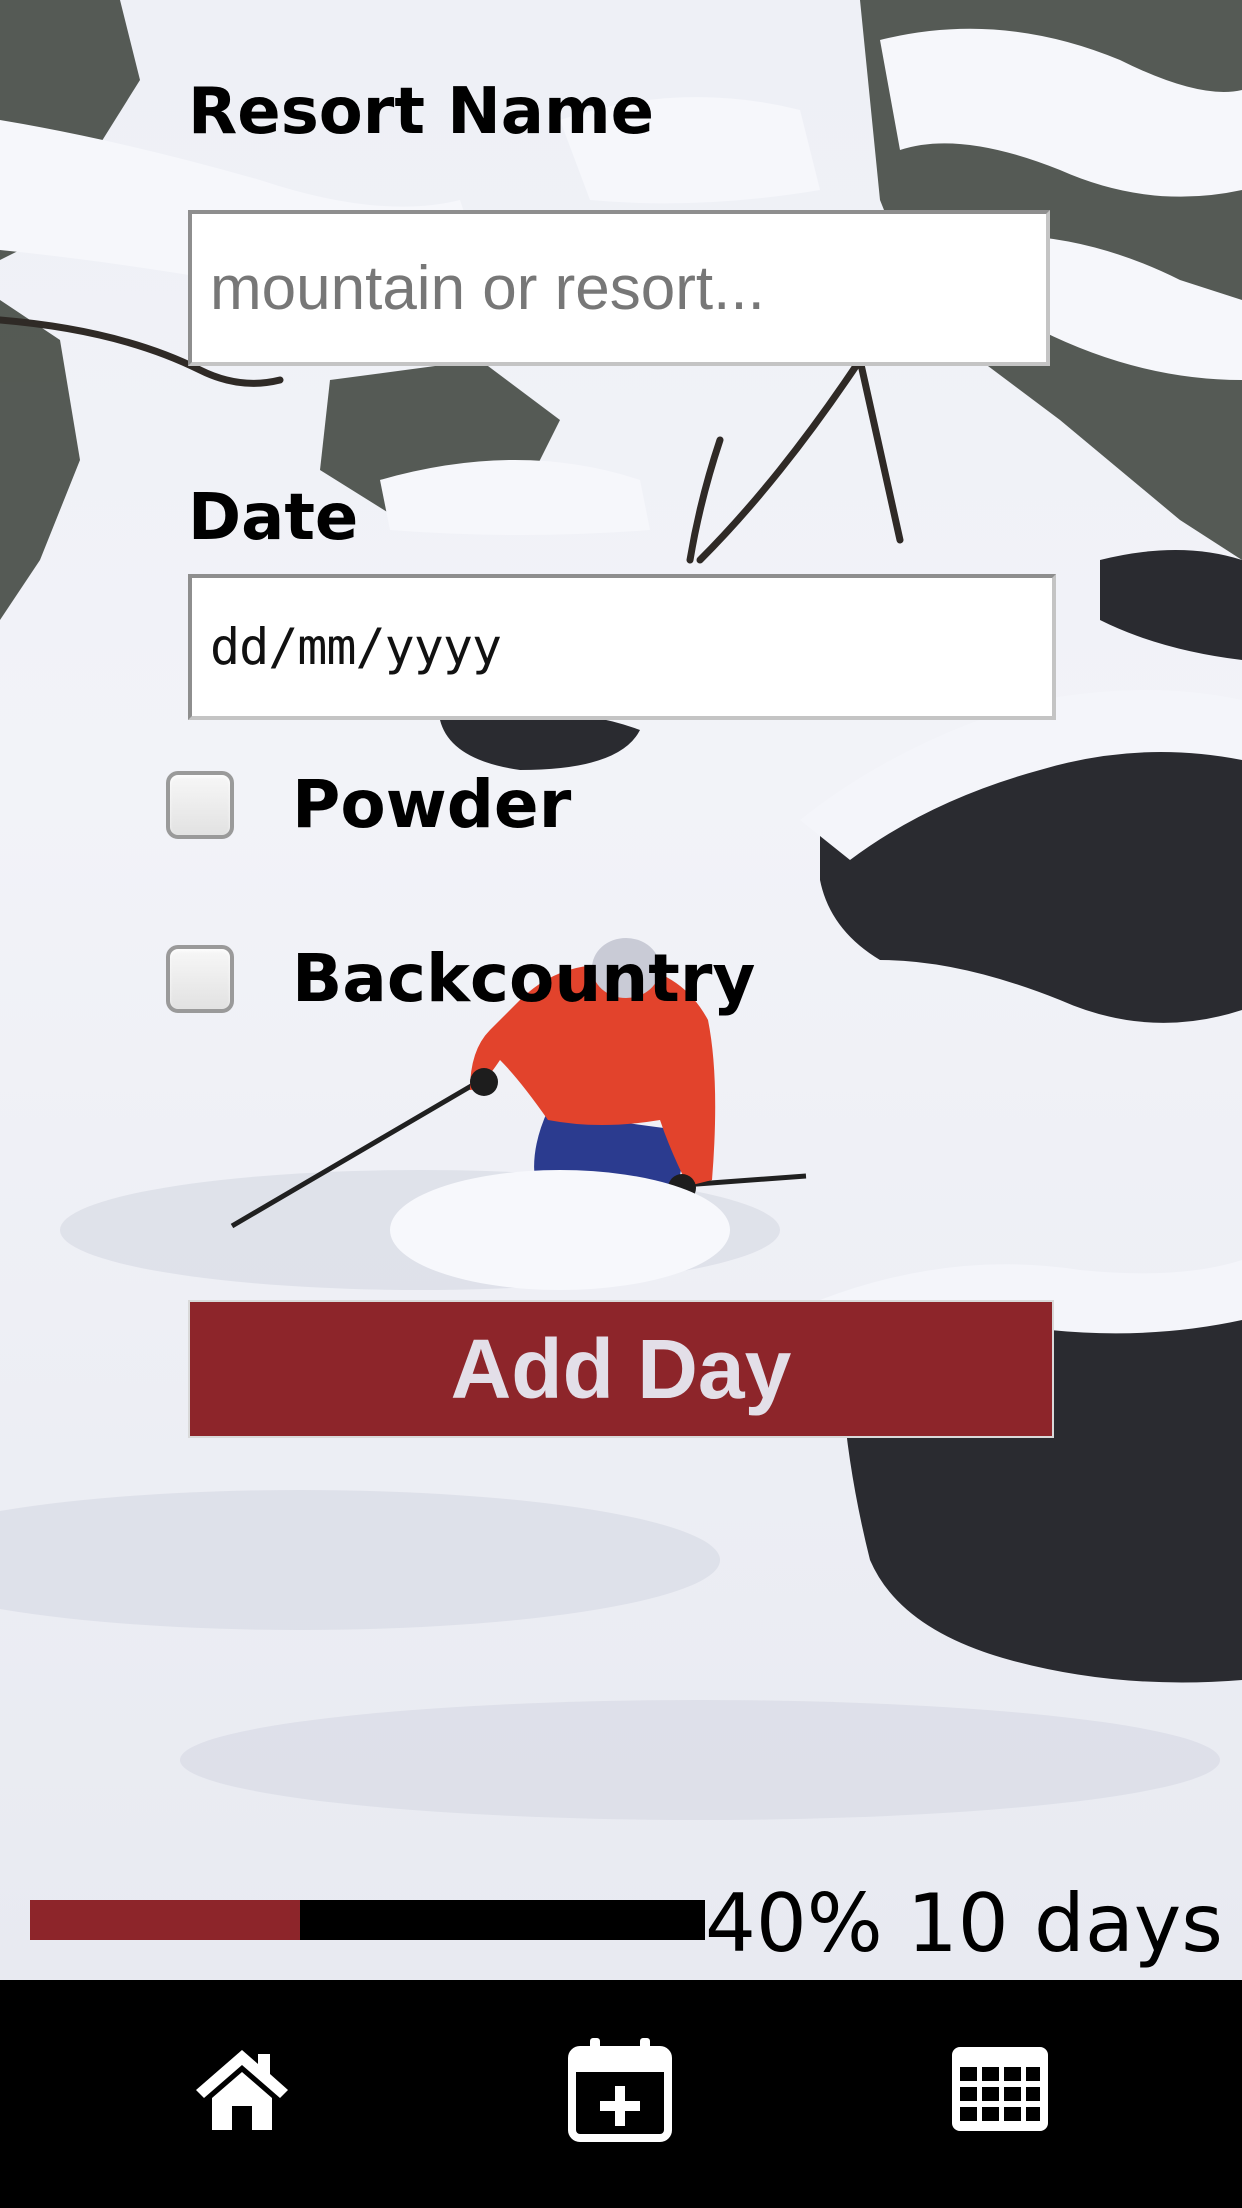  What do you see at coordinates (200, 978) in the screenshot?
I see `backcountry-checkbox` at bounding box center [200, 978].